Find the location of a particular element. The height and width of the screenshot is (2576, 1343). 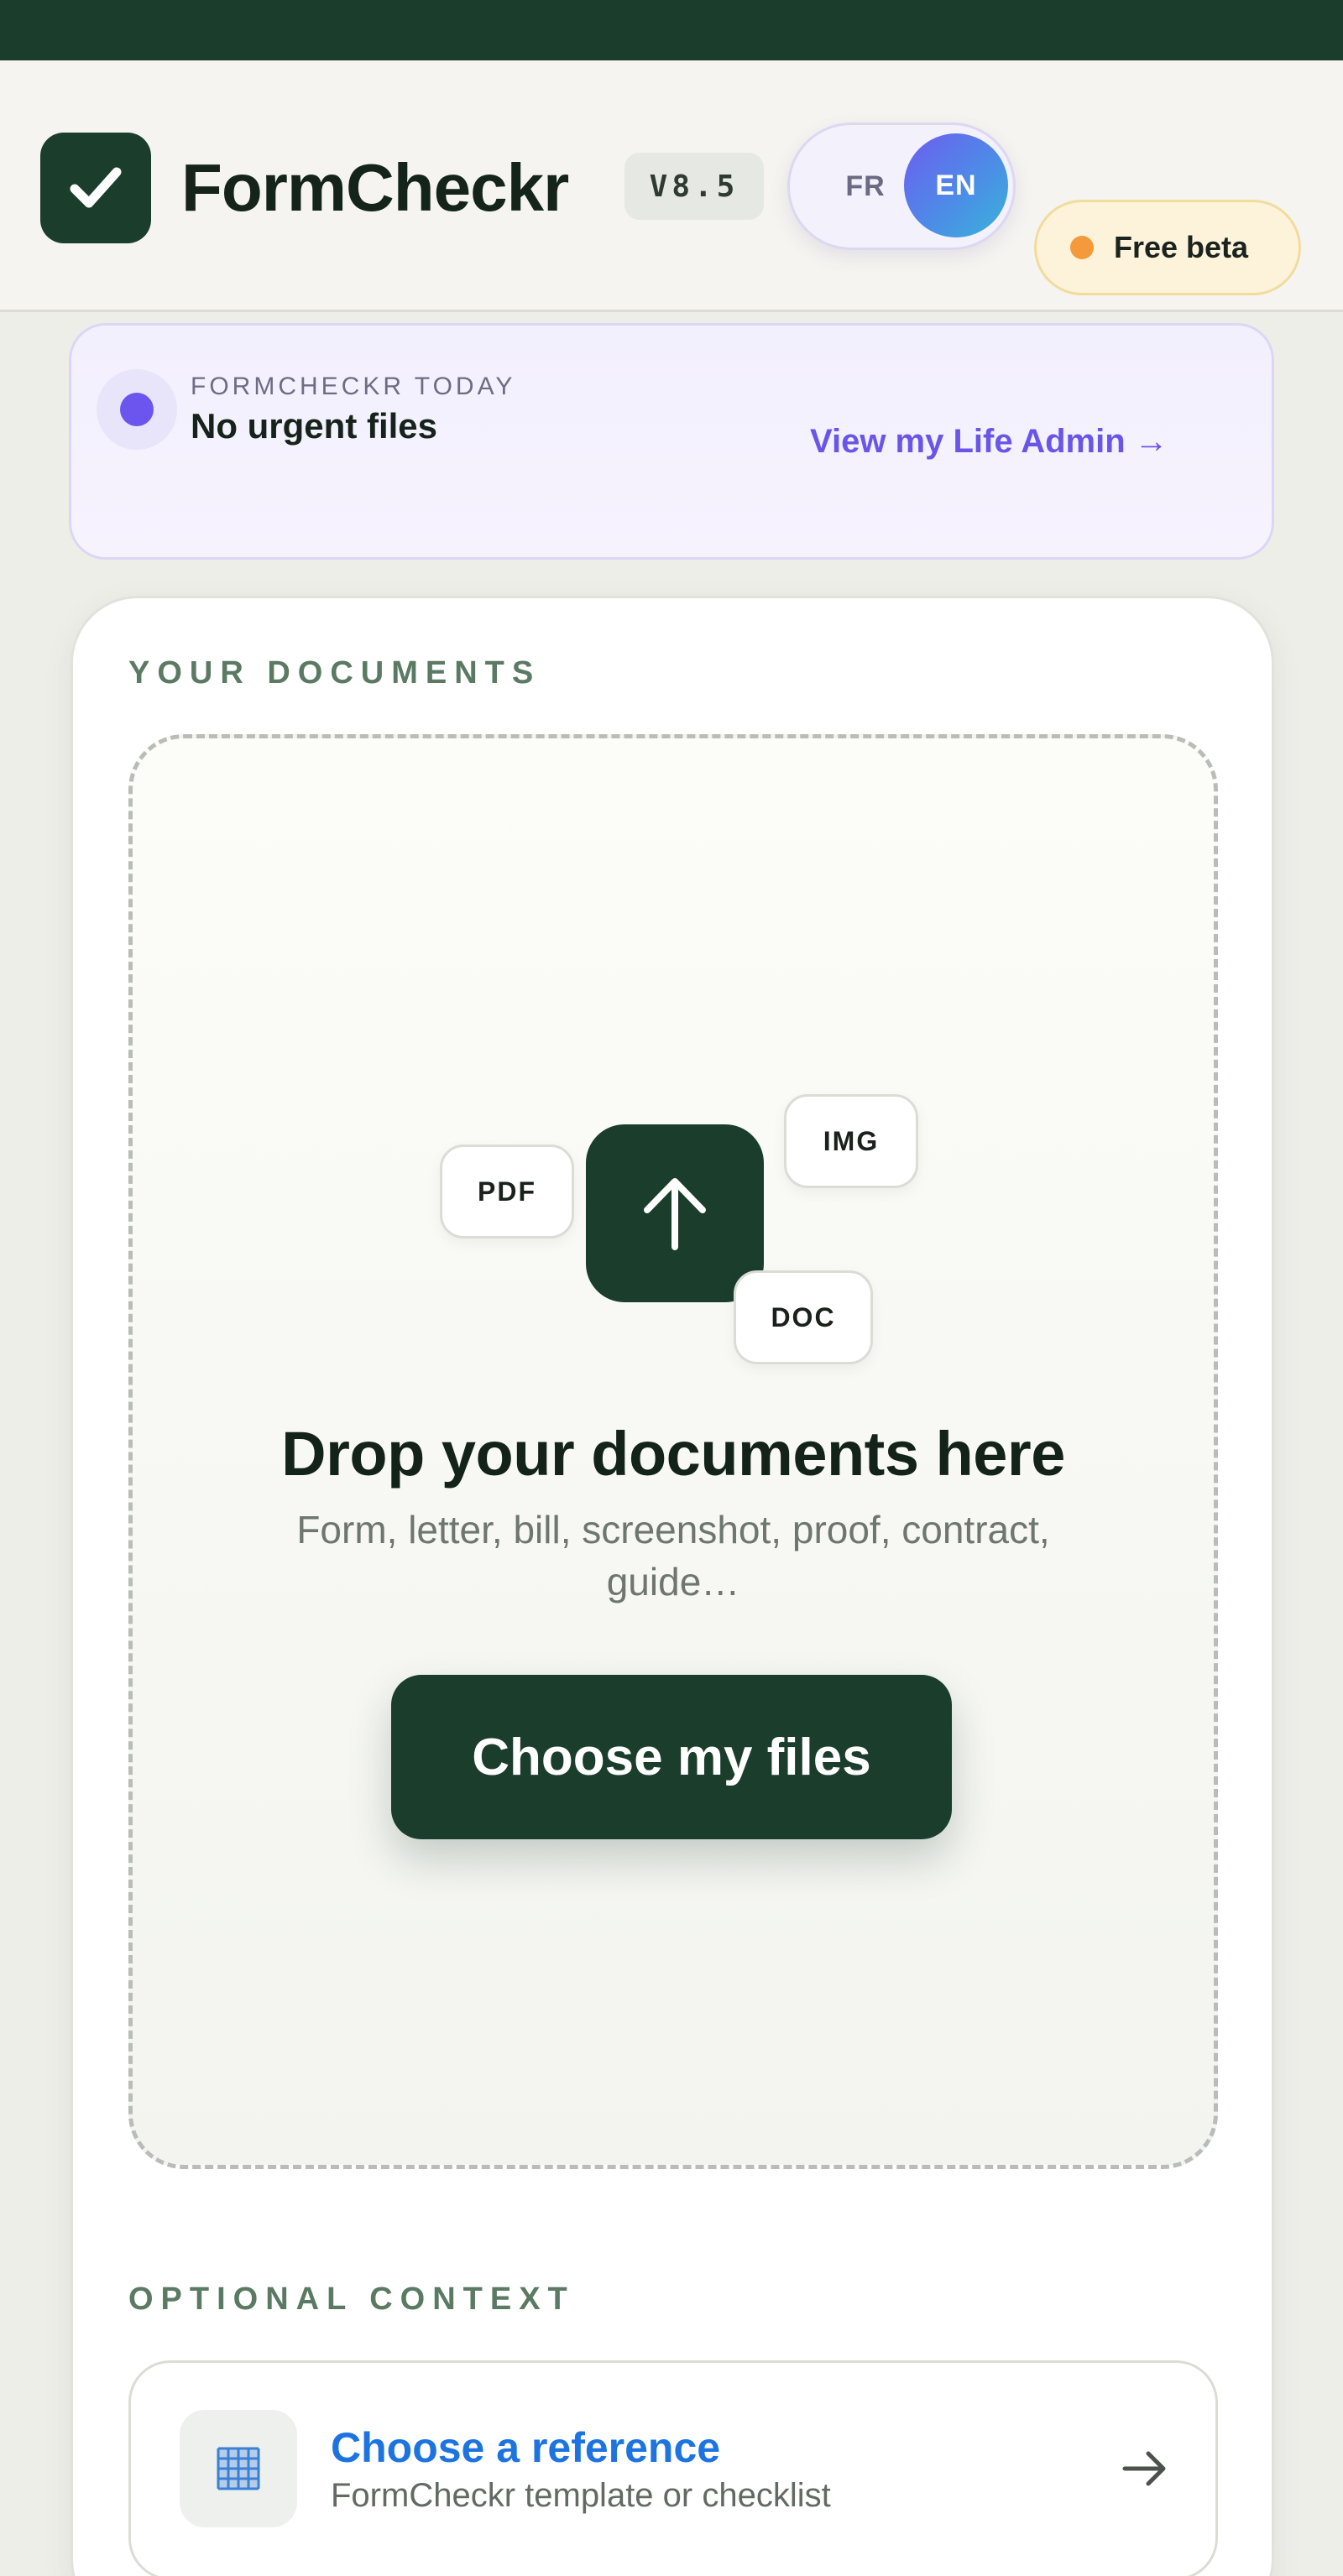

reference-subtitle: FormCheckr template or checklist is located at coordinates (581, 2495).